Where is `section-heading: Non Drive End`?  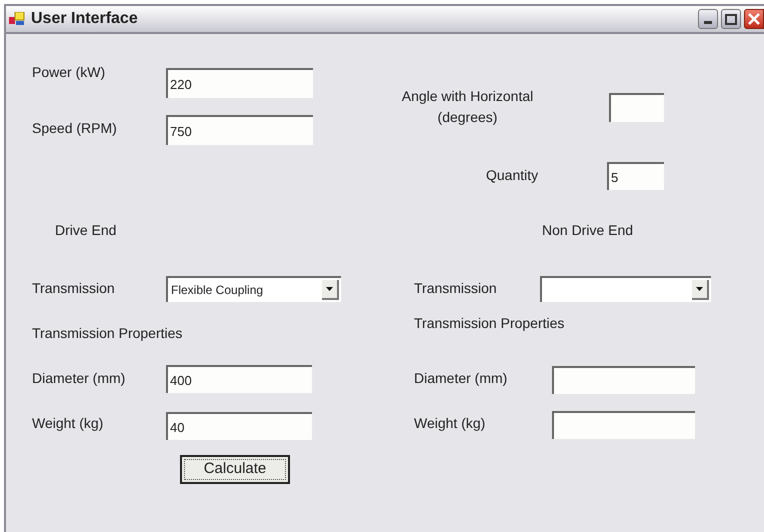 section-heading: Non Drive End is located at coordinates (588, 230).